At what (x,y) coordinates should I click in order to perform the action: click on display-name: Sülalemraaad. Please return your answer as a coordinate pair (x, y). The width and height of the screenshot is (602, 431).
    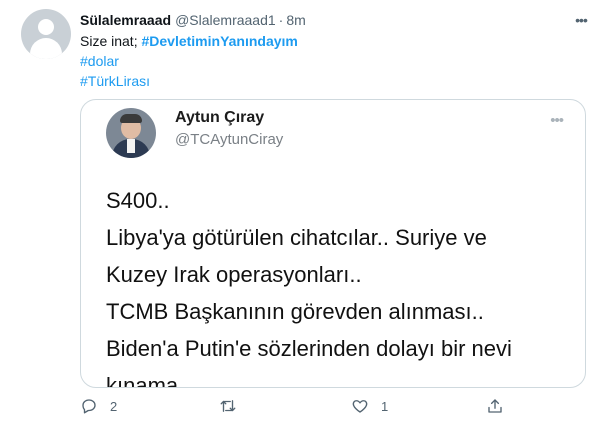
    Looking at the image, I should click on (125, 20).